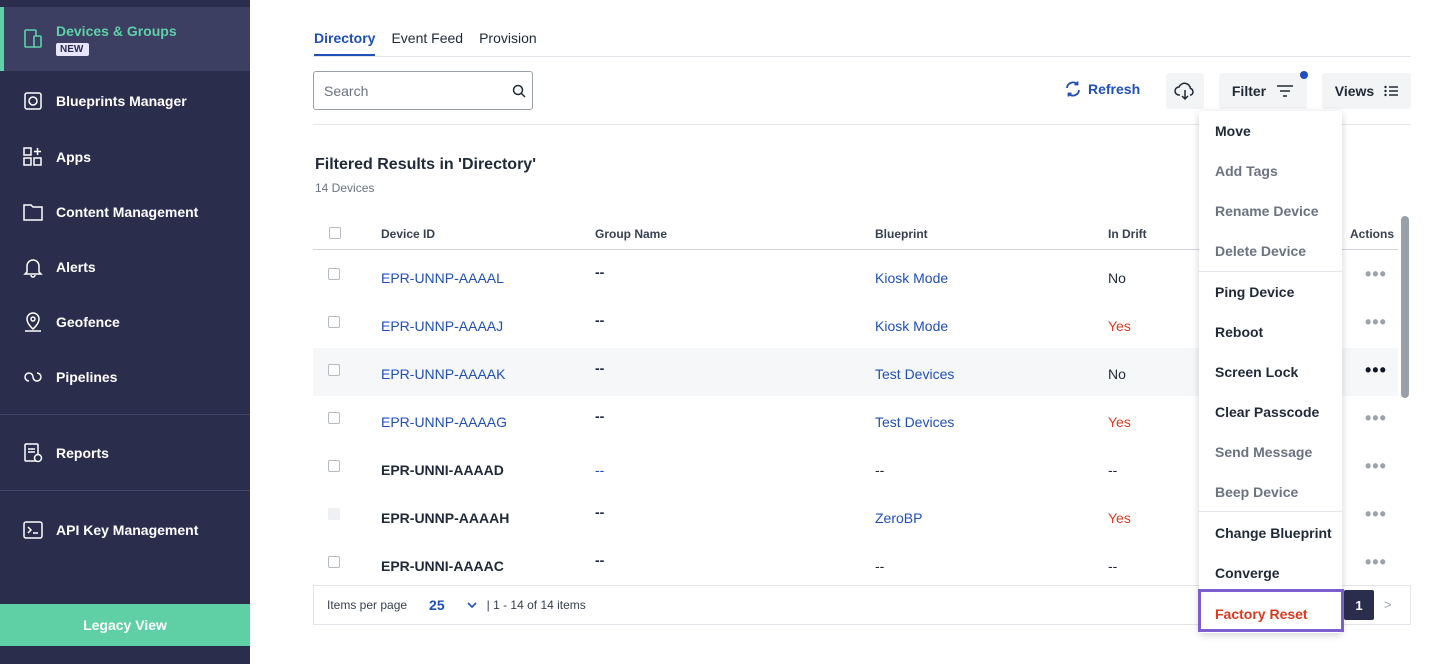 Image resolution: width=1437 pixels, height=664 pixels. What do you see at coordinates (335, 233) in the screenshot?
I see `select-all-checkbox` at bounding box center [335, 233].